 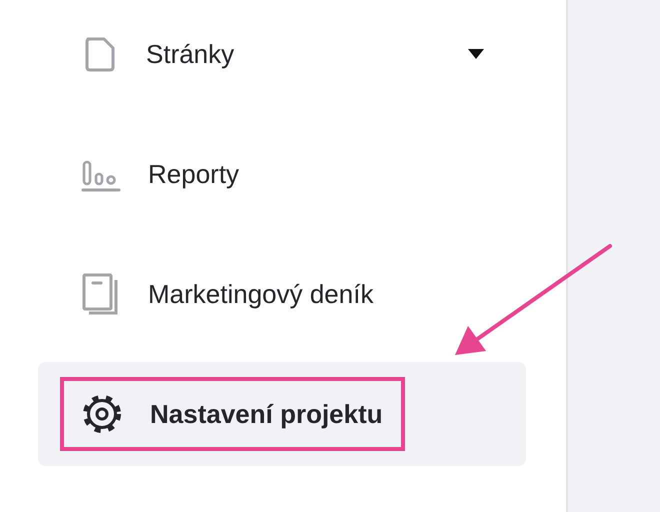 I want to click on item-label: Marketingový deník, so click(x=261, y=294).